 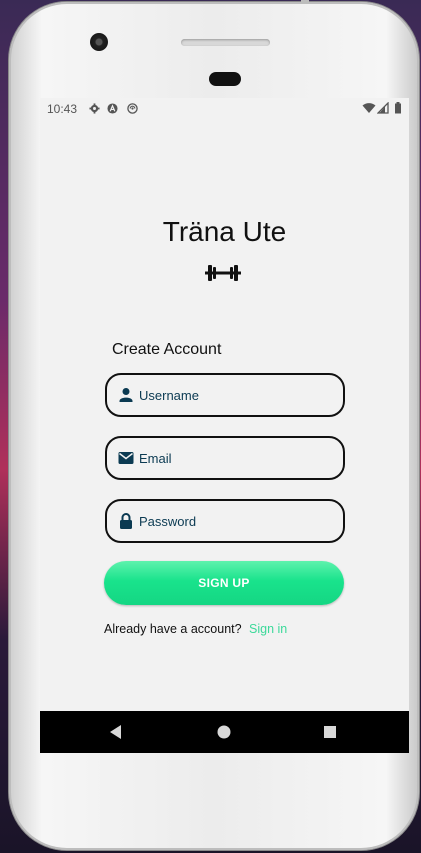 I want to click on username-field, so click(x=225, y=395).